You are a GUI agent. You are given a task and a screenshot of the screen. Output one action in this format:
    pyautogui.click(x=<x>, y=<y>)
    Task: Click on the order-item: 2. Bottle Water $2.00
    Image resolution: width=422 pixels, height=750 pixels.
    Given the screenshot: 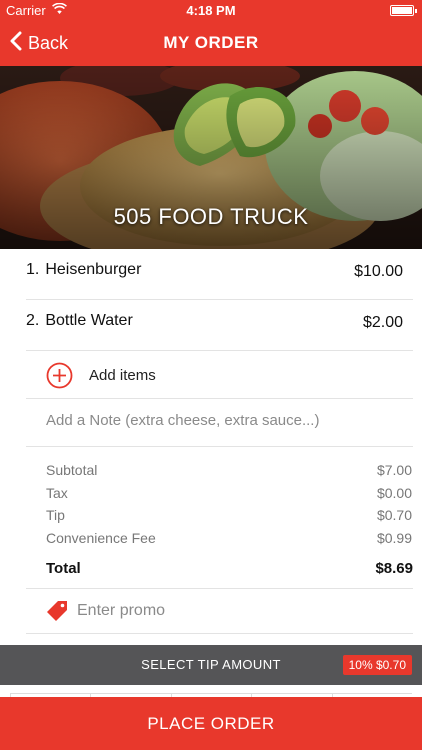 What is the action you would take?
    pyautogui.click(x=219, y=325)
    